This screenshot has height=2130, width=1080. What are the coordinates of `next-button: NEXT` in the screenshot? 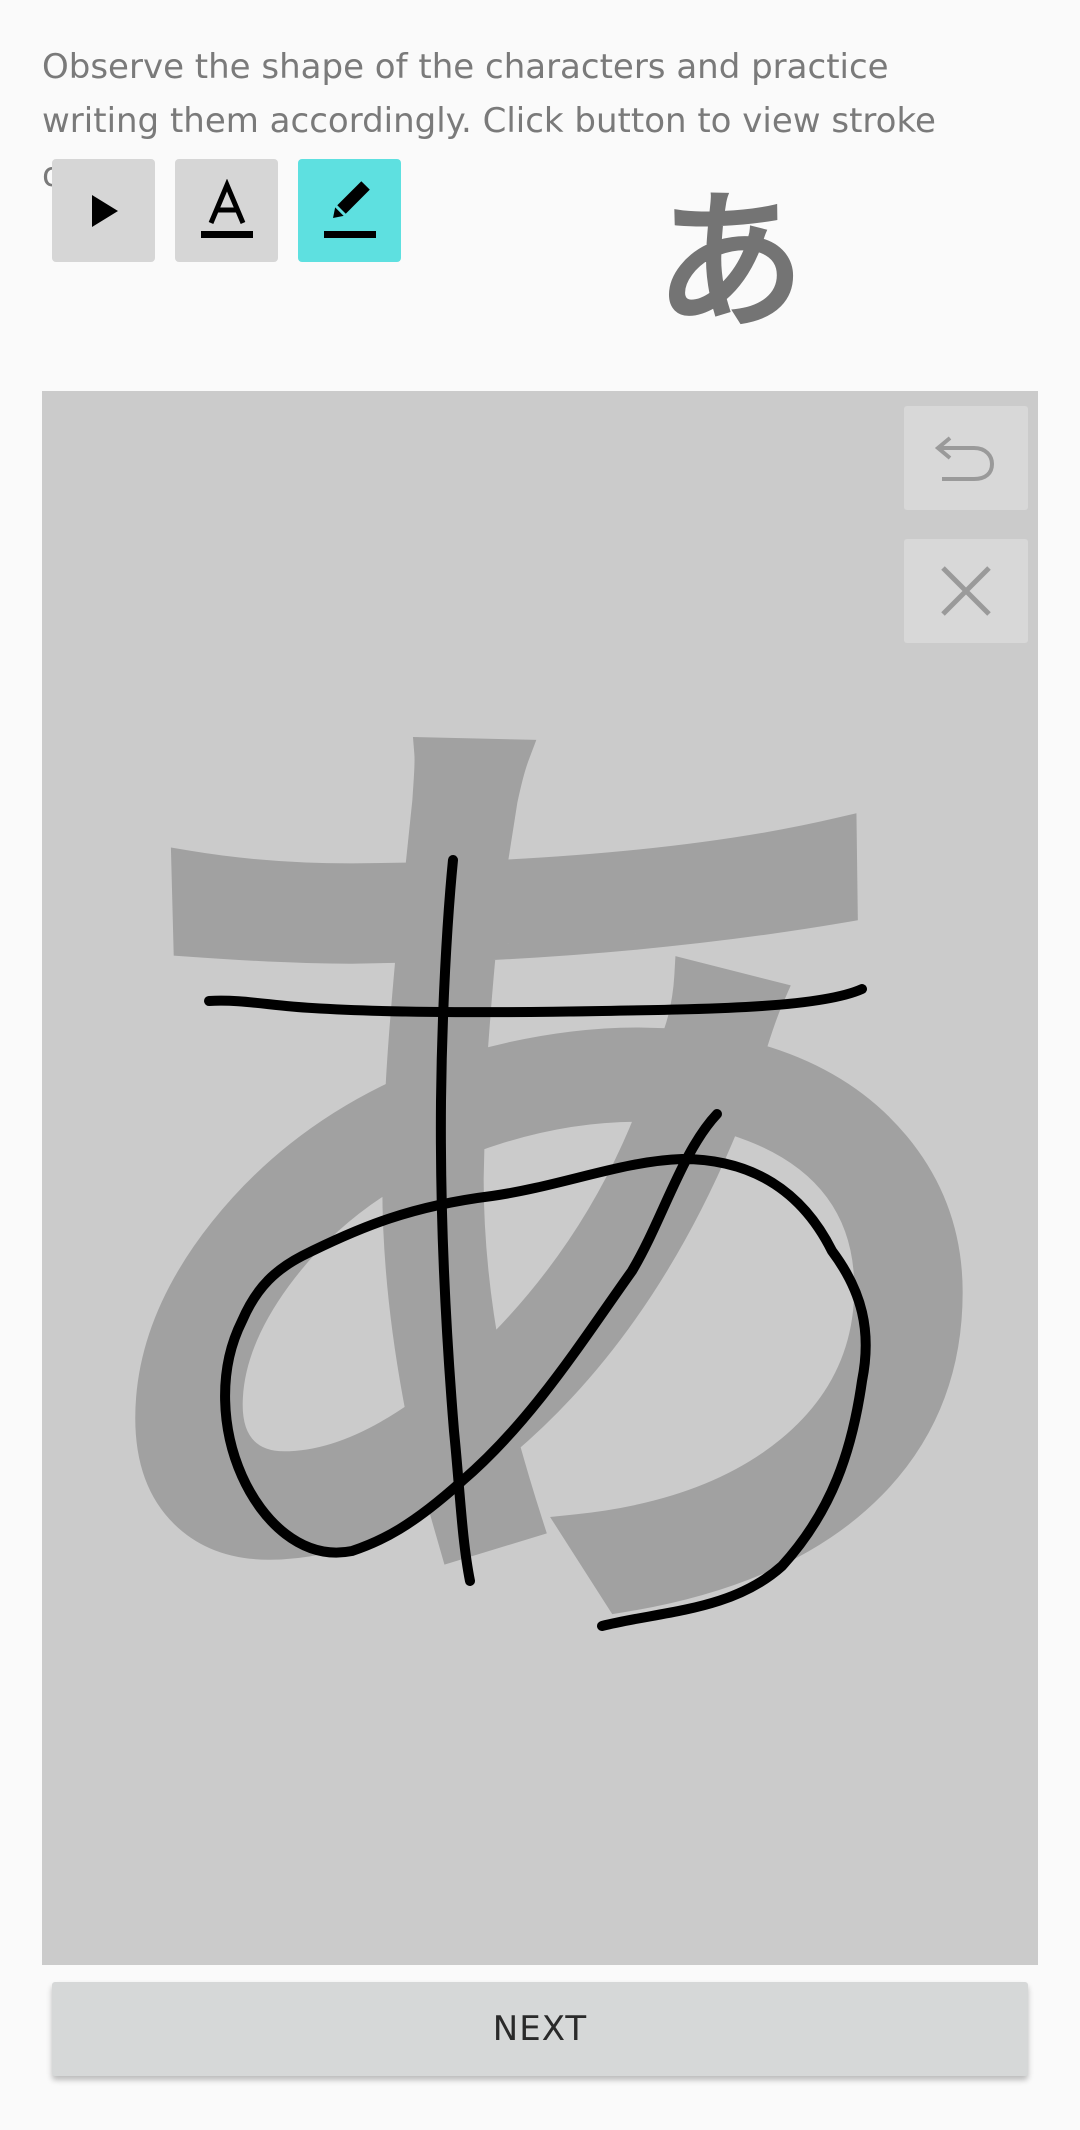 It's located at (540, 2029).